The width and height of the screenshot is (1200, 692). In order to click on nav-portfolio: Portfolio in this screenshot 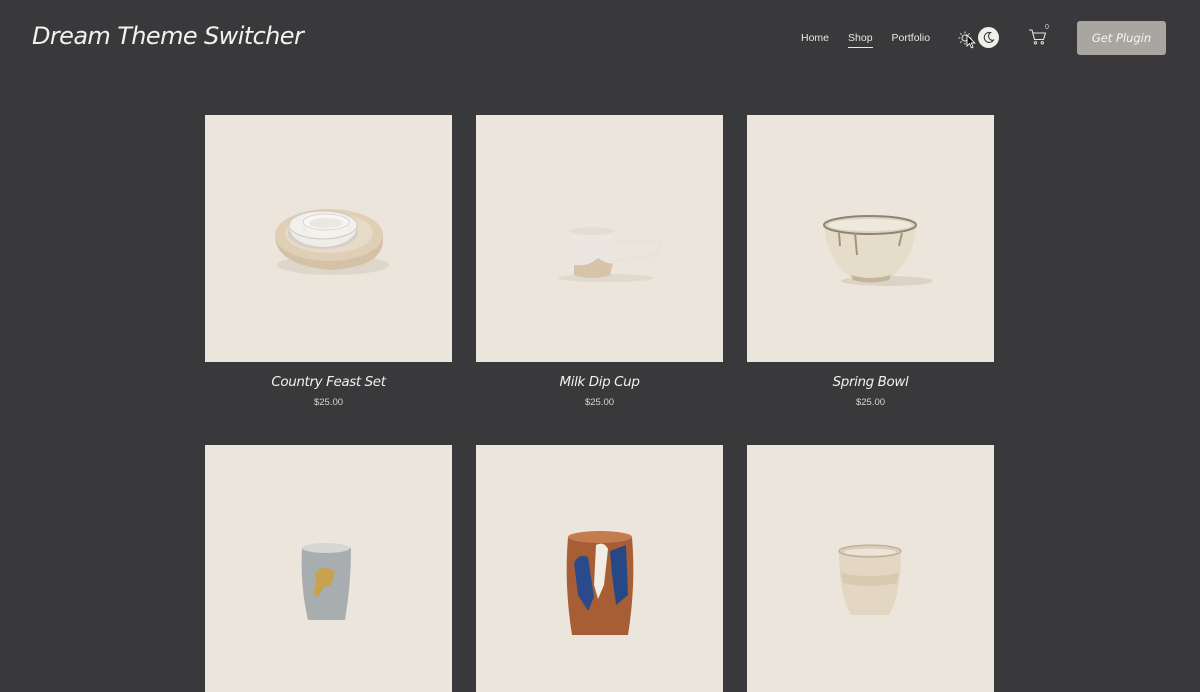, I will do `click(911, 40)`.